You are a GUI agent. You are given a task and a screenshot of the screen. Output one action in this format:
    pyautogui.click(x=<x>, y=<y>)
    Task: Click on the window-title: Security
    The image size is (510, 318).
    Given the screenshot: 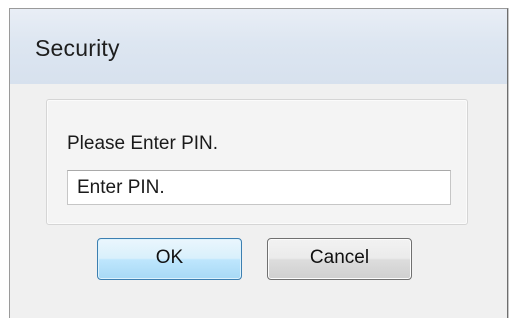 What is the action you would take?
    pyautogui.click(x=77, y=48)
    